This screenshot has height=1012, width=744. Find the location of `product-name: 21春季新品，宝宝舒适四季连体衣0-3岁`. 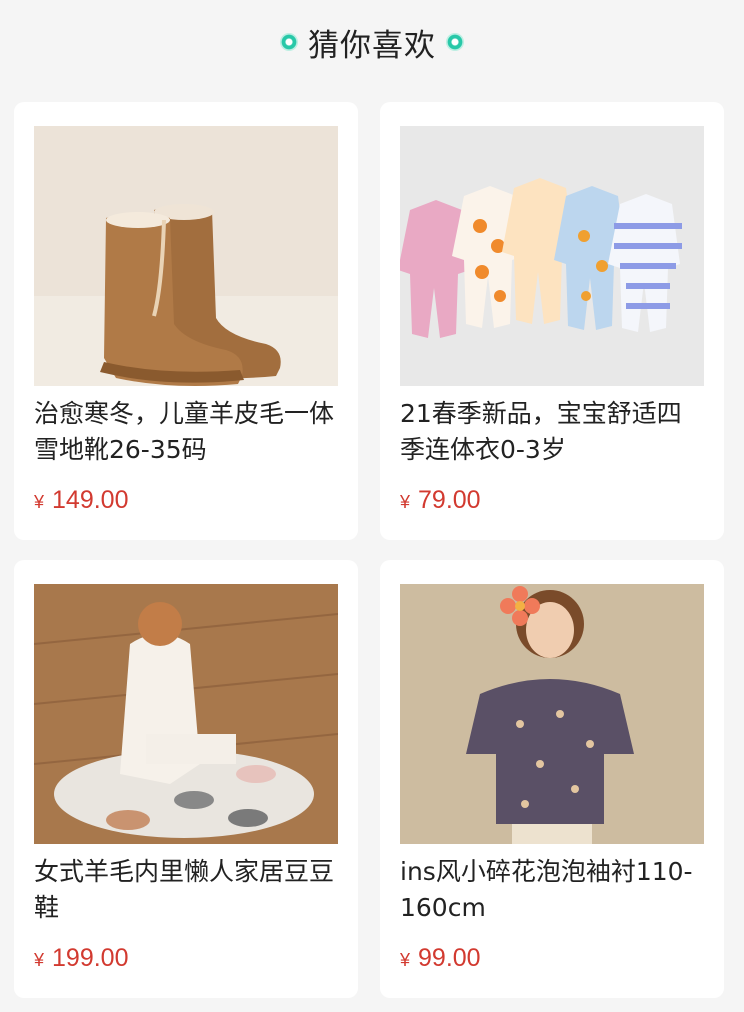

product-name: 21春季新品，宝宝舒适四季连体衣0-3岁 is located at coordinates (552, 432).